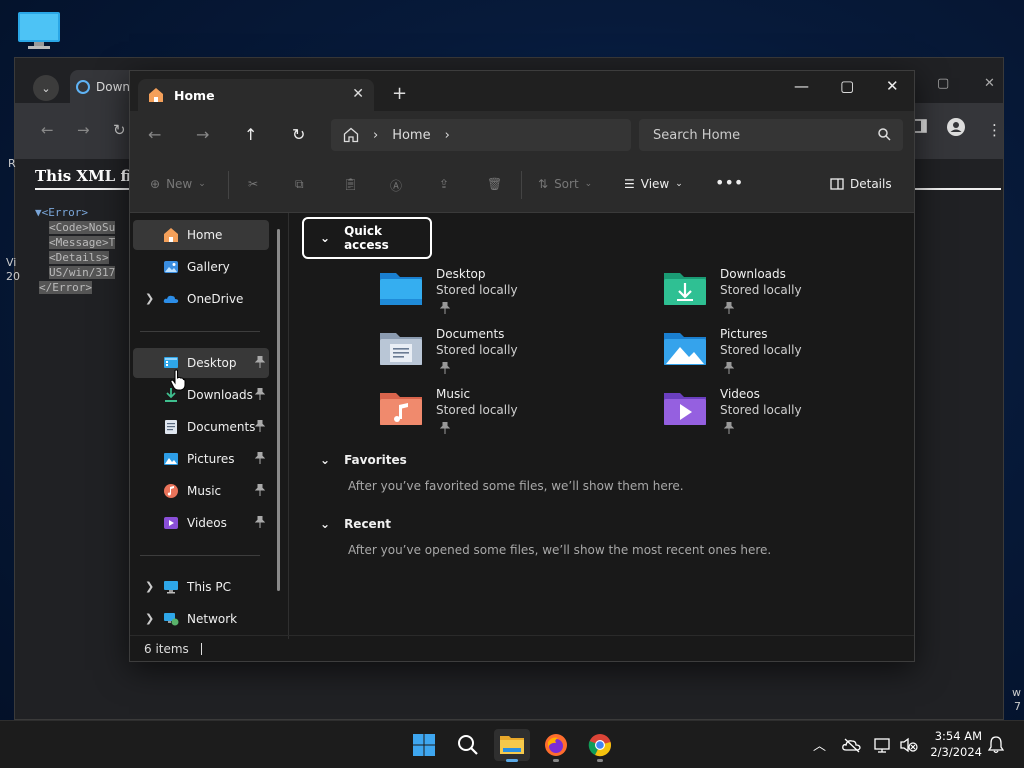  I want to click on quick-access-videos: Videos Stored locally, so click(772, 415).